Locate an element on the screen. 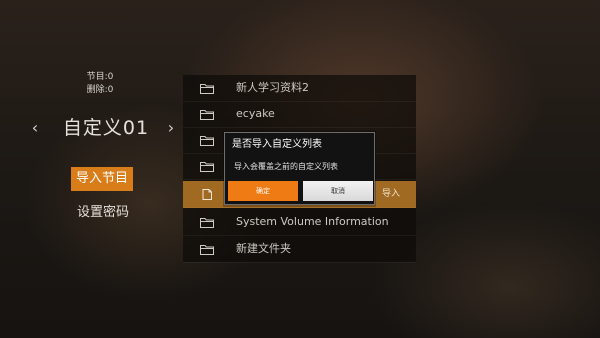  file-row: 新人学习资料2 is located at coordinates (299, 88).